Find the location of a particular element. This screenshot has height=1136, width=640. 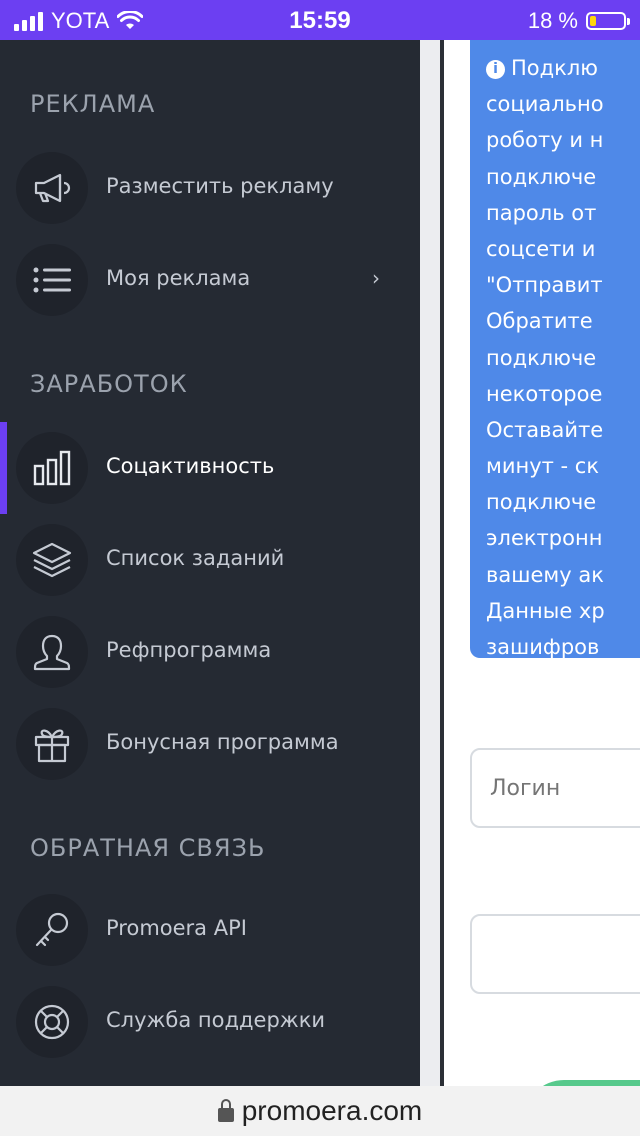

info-line: роботу и н is located at coordinates (545, 140).